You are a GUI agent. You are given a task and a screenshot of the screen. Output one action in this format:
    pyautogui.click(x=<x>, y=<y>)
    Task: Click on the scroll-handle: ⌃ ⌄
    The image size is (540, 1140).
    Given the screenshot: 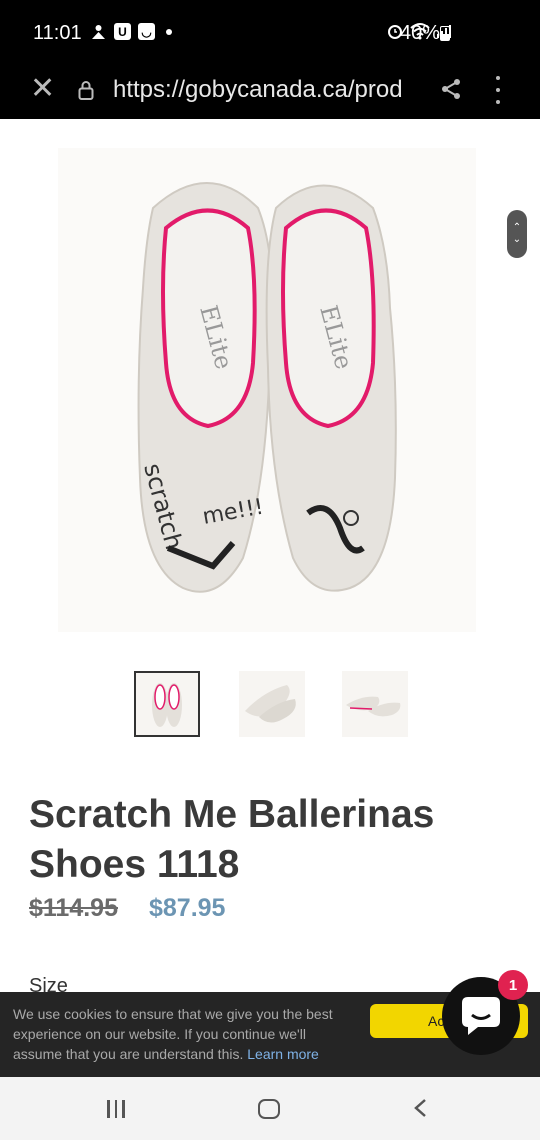 What is the action you would take?
    pyautogui.click(x=517, y=234)
    